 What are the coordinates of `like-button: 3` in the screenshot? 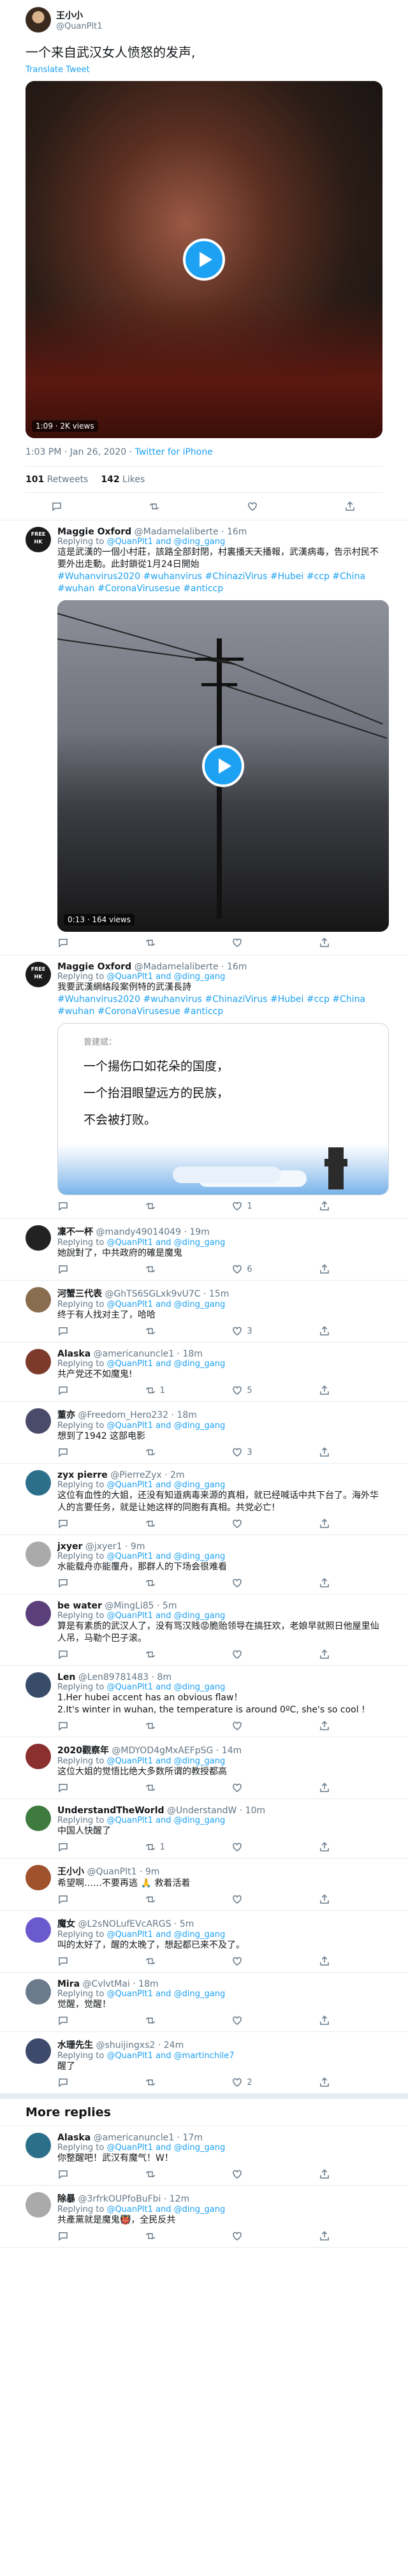 It's located at (244, 1452).